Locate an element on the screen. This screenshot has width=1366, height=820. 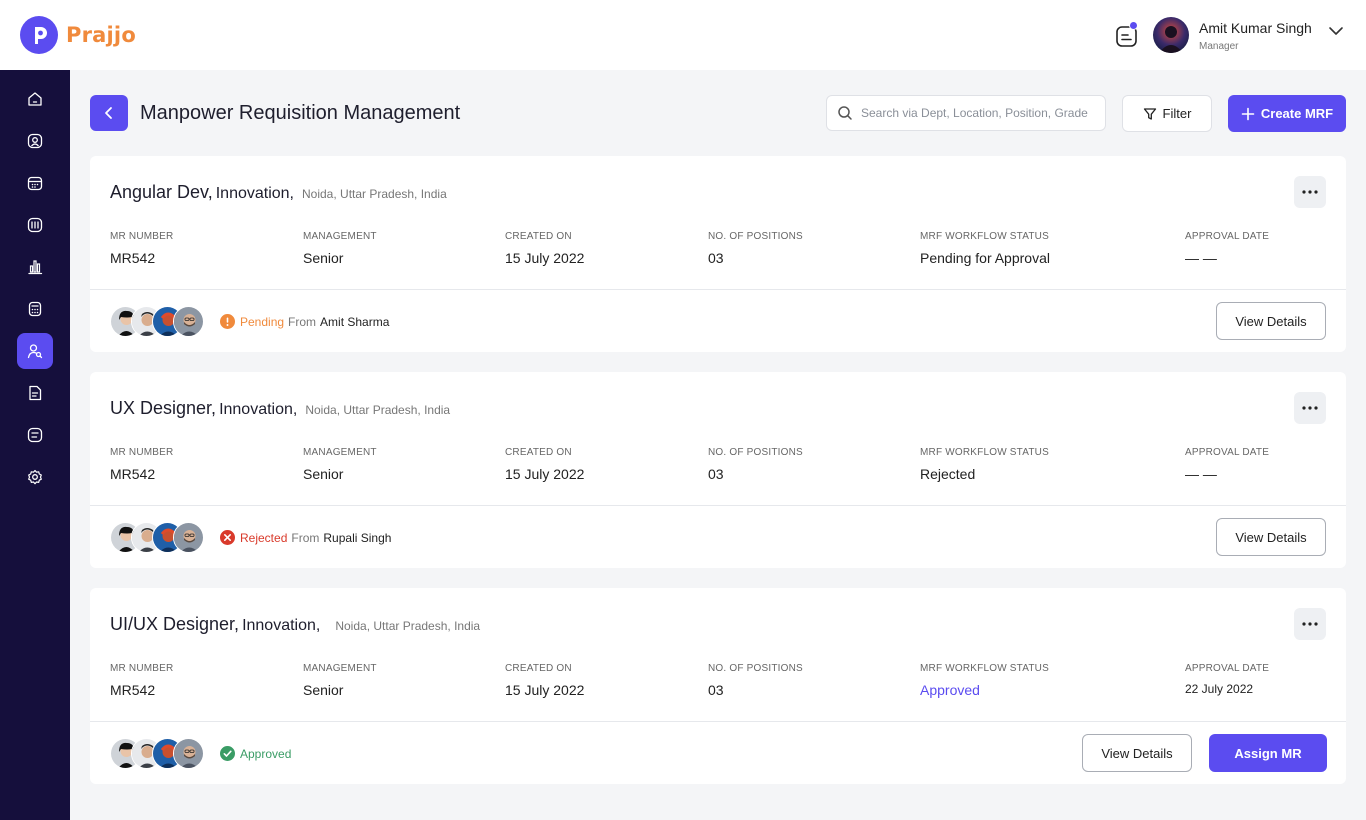
sidebar-item-documents is located at coordinates (35, 393).